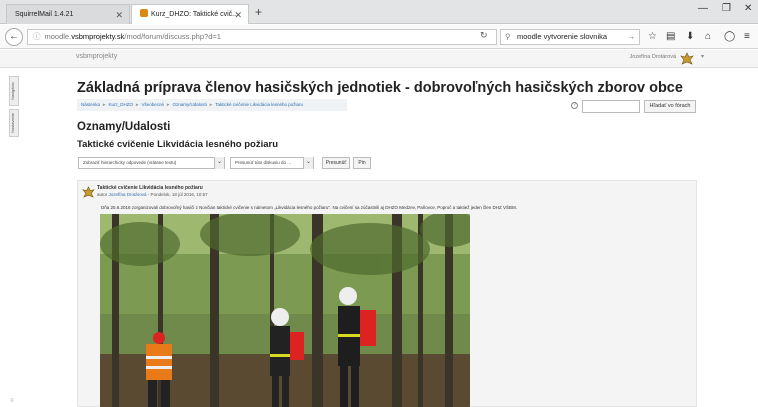  I want to click on pocket-icon: ◯, so click(729, 37).